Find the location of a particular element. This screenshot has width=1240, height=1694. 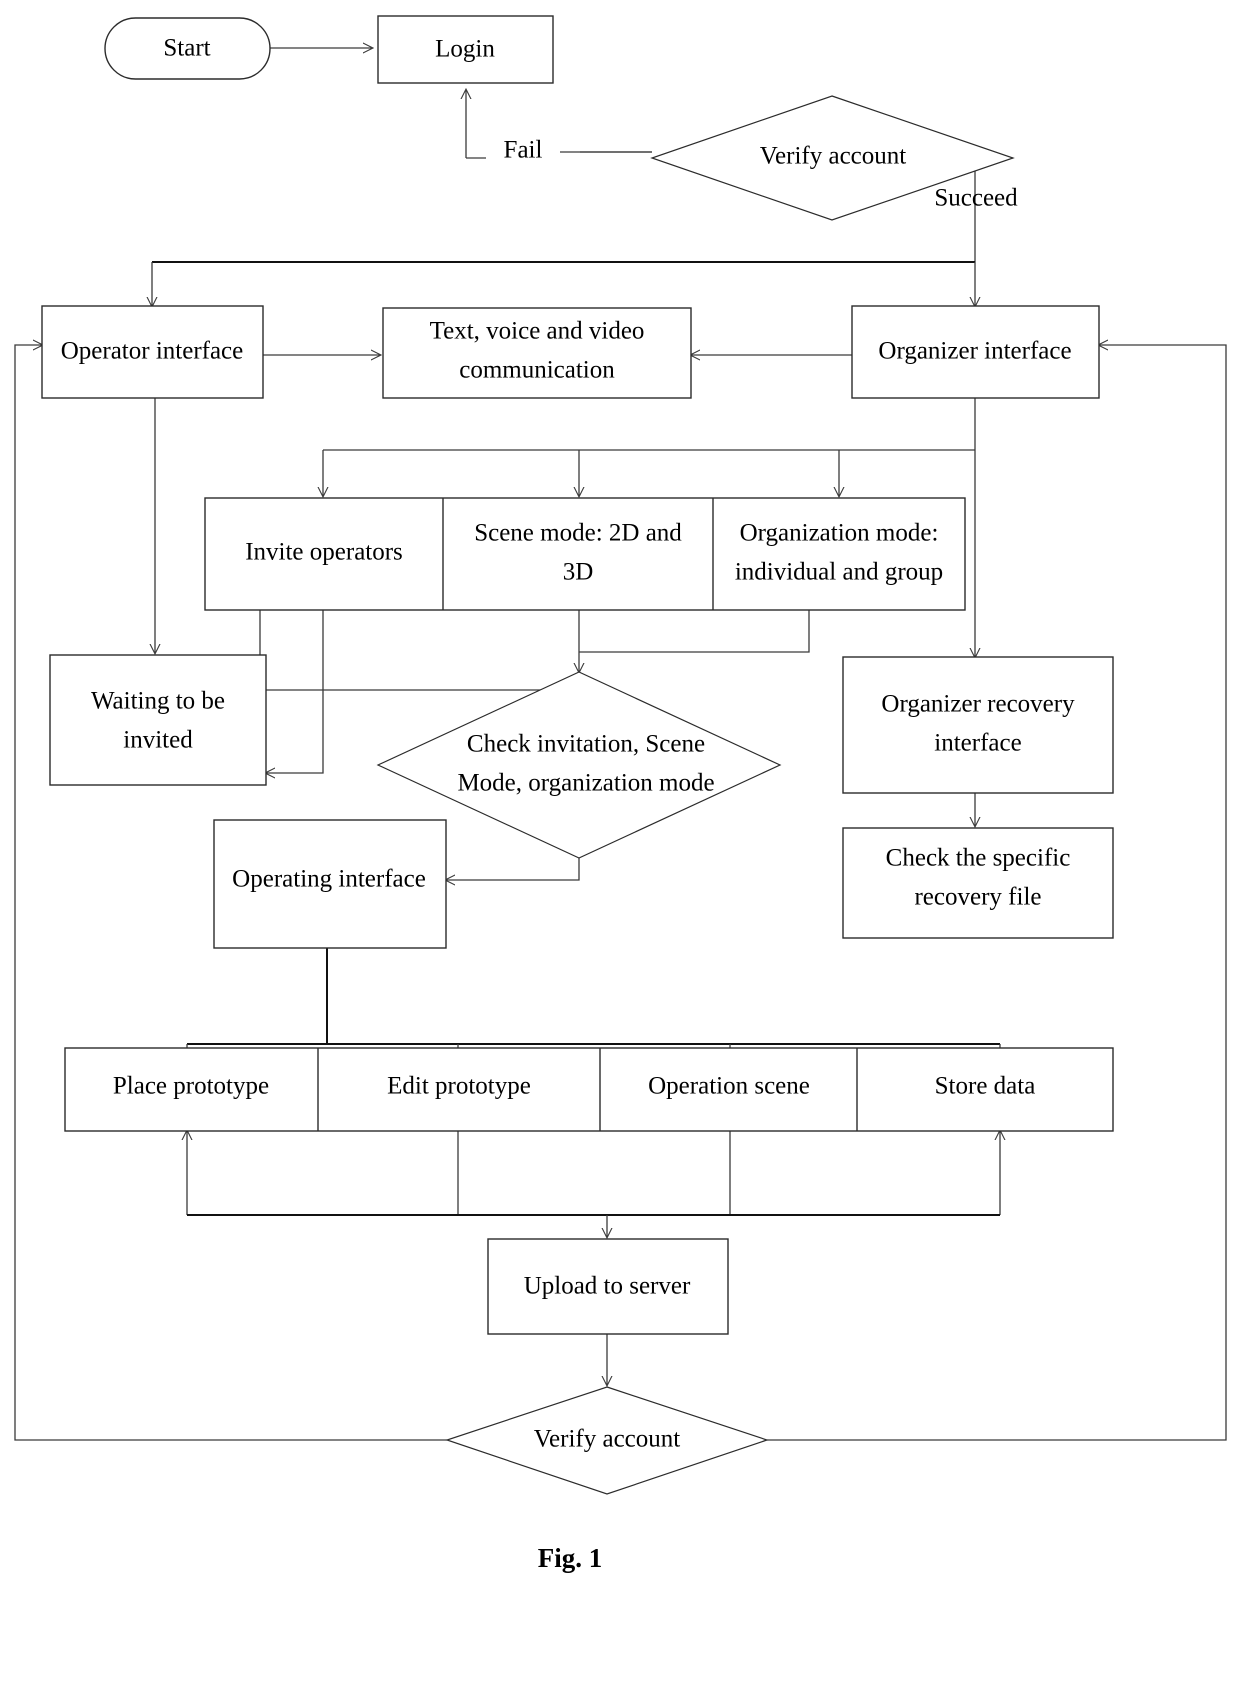

edge-label-fail: Fail is located at coordinates (523, 150).